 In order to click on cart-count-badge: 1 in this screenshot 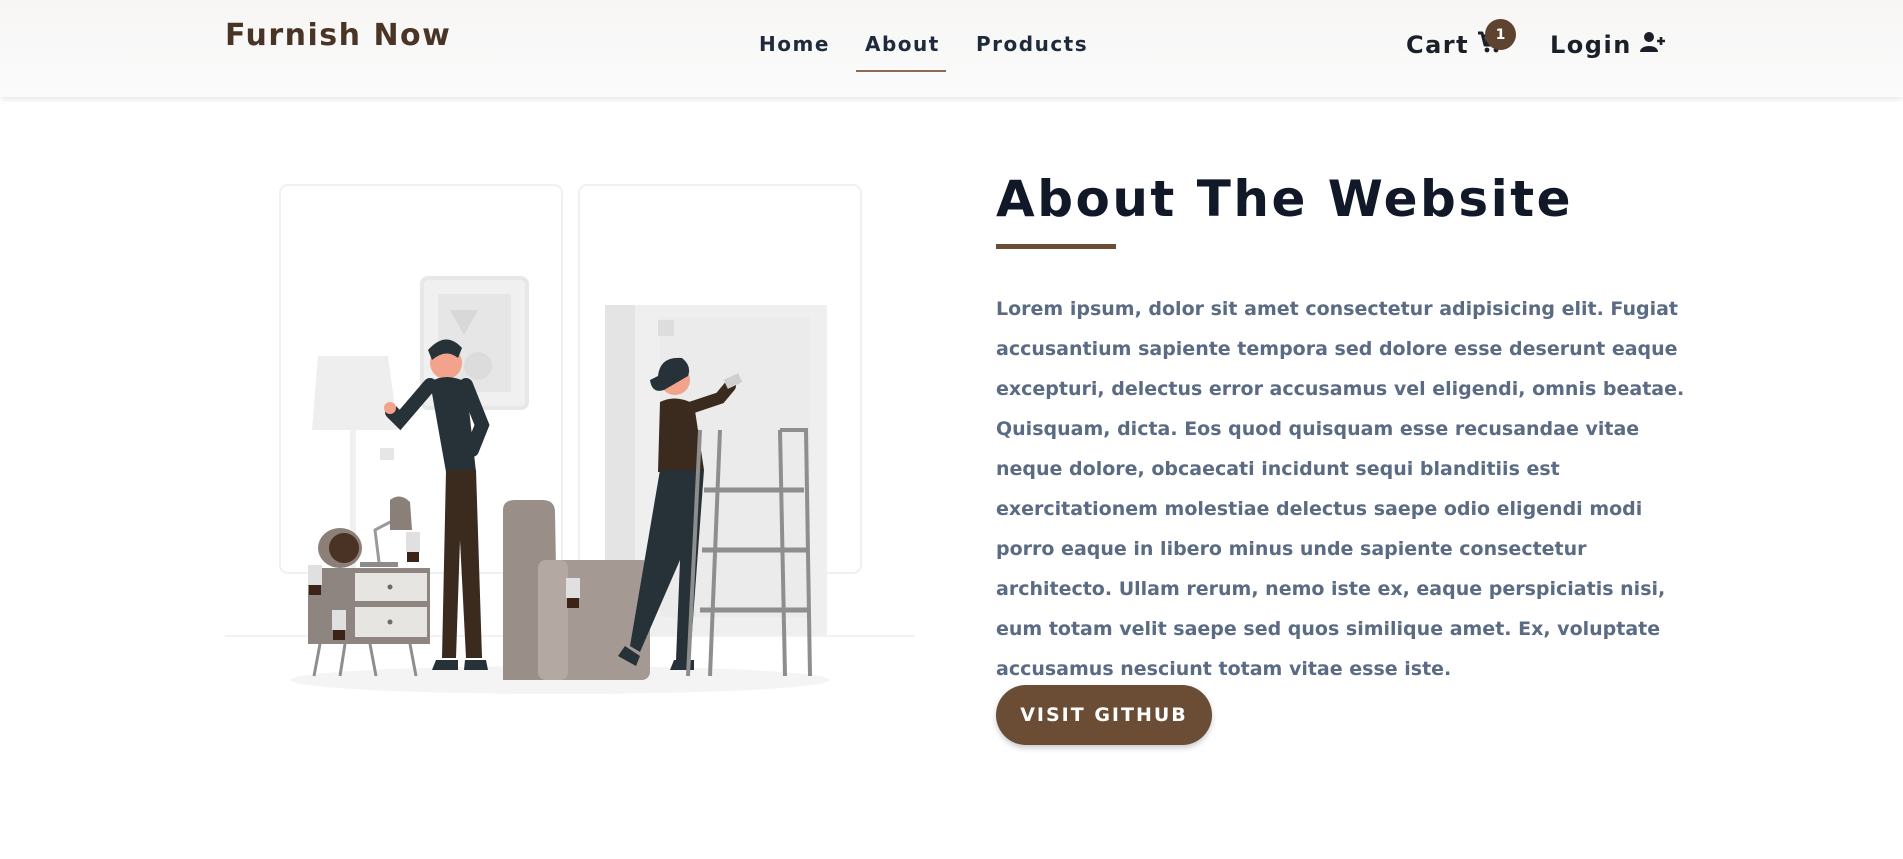, I will do `click(1500, 34)`.